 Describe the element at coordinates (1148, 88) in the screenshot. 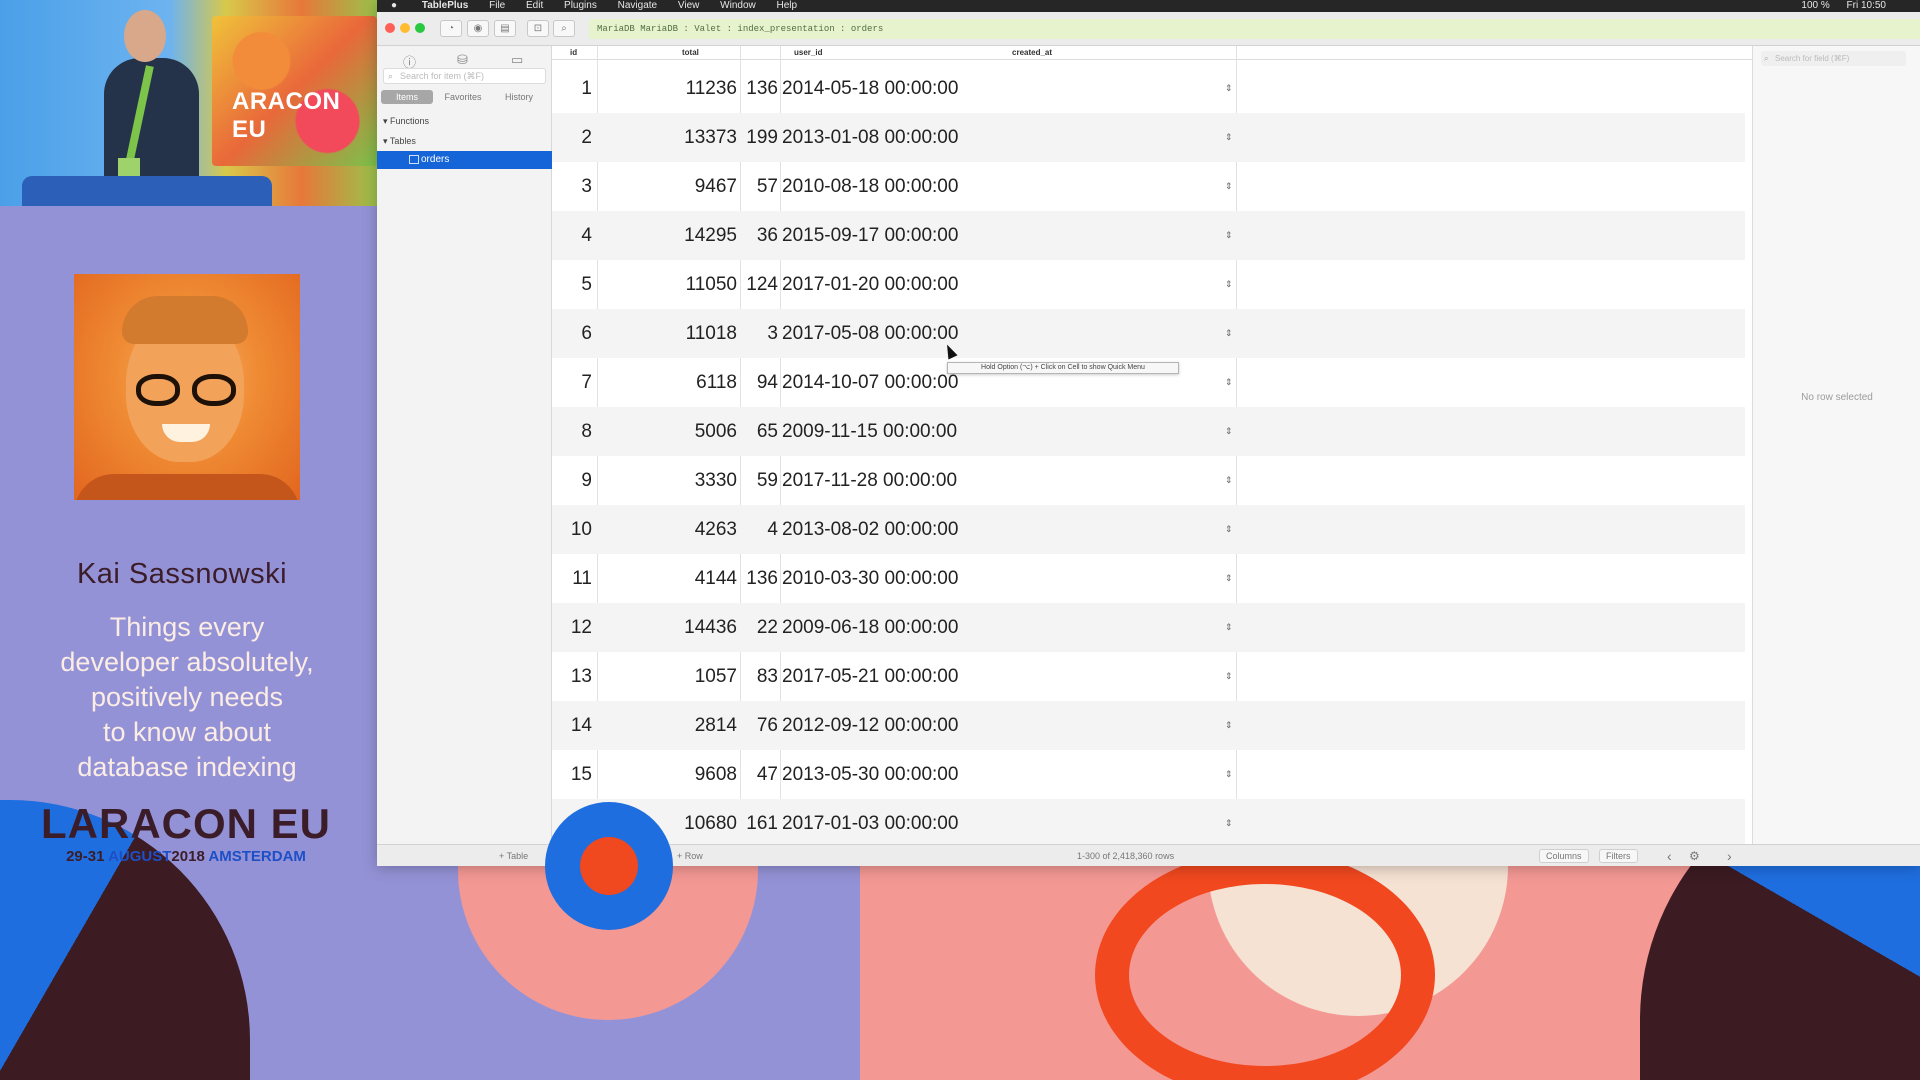

I see `table-row: 1 11236 136 2014-05-18 00:00:00 ⇕` at that location.